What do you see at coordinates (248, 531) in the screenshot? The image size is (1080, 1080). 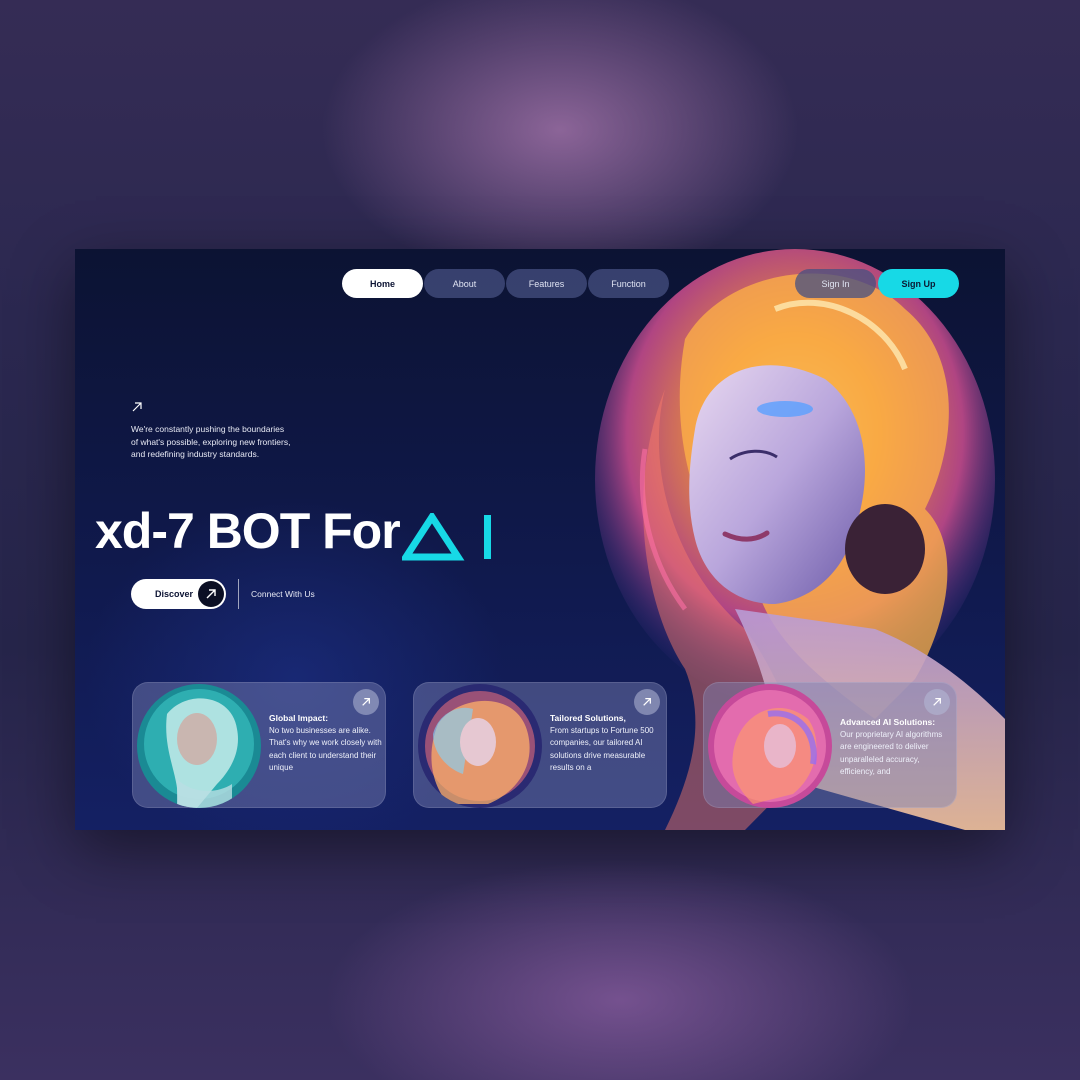 I see `hero-title: xd-7 BOT For` at bounding box center [248, 531].